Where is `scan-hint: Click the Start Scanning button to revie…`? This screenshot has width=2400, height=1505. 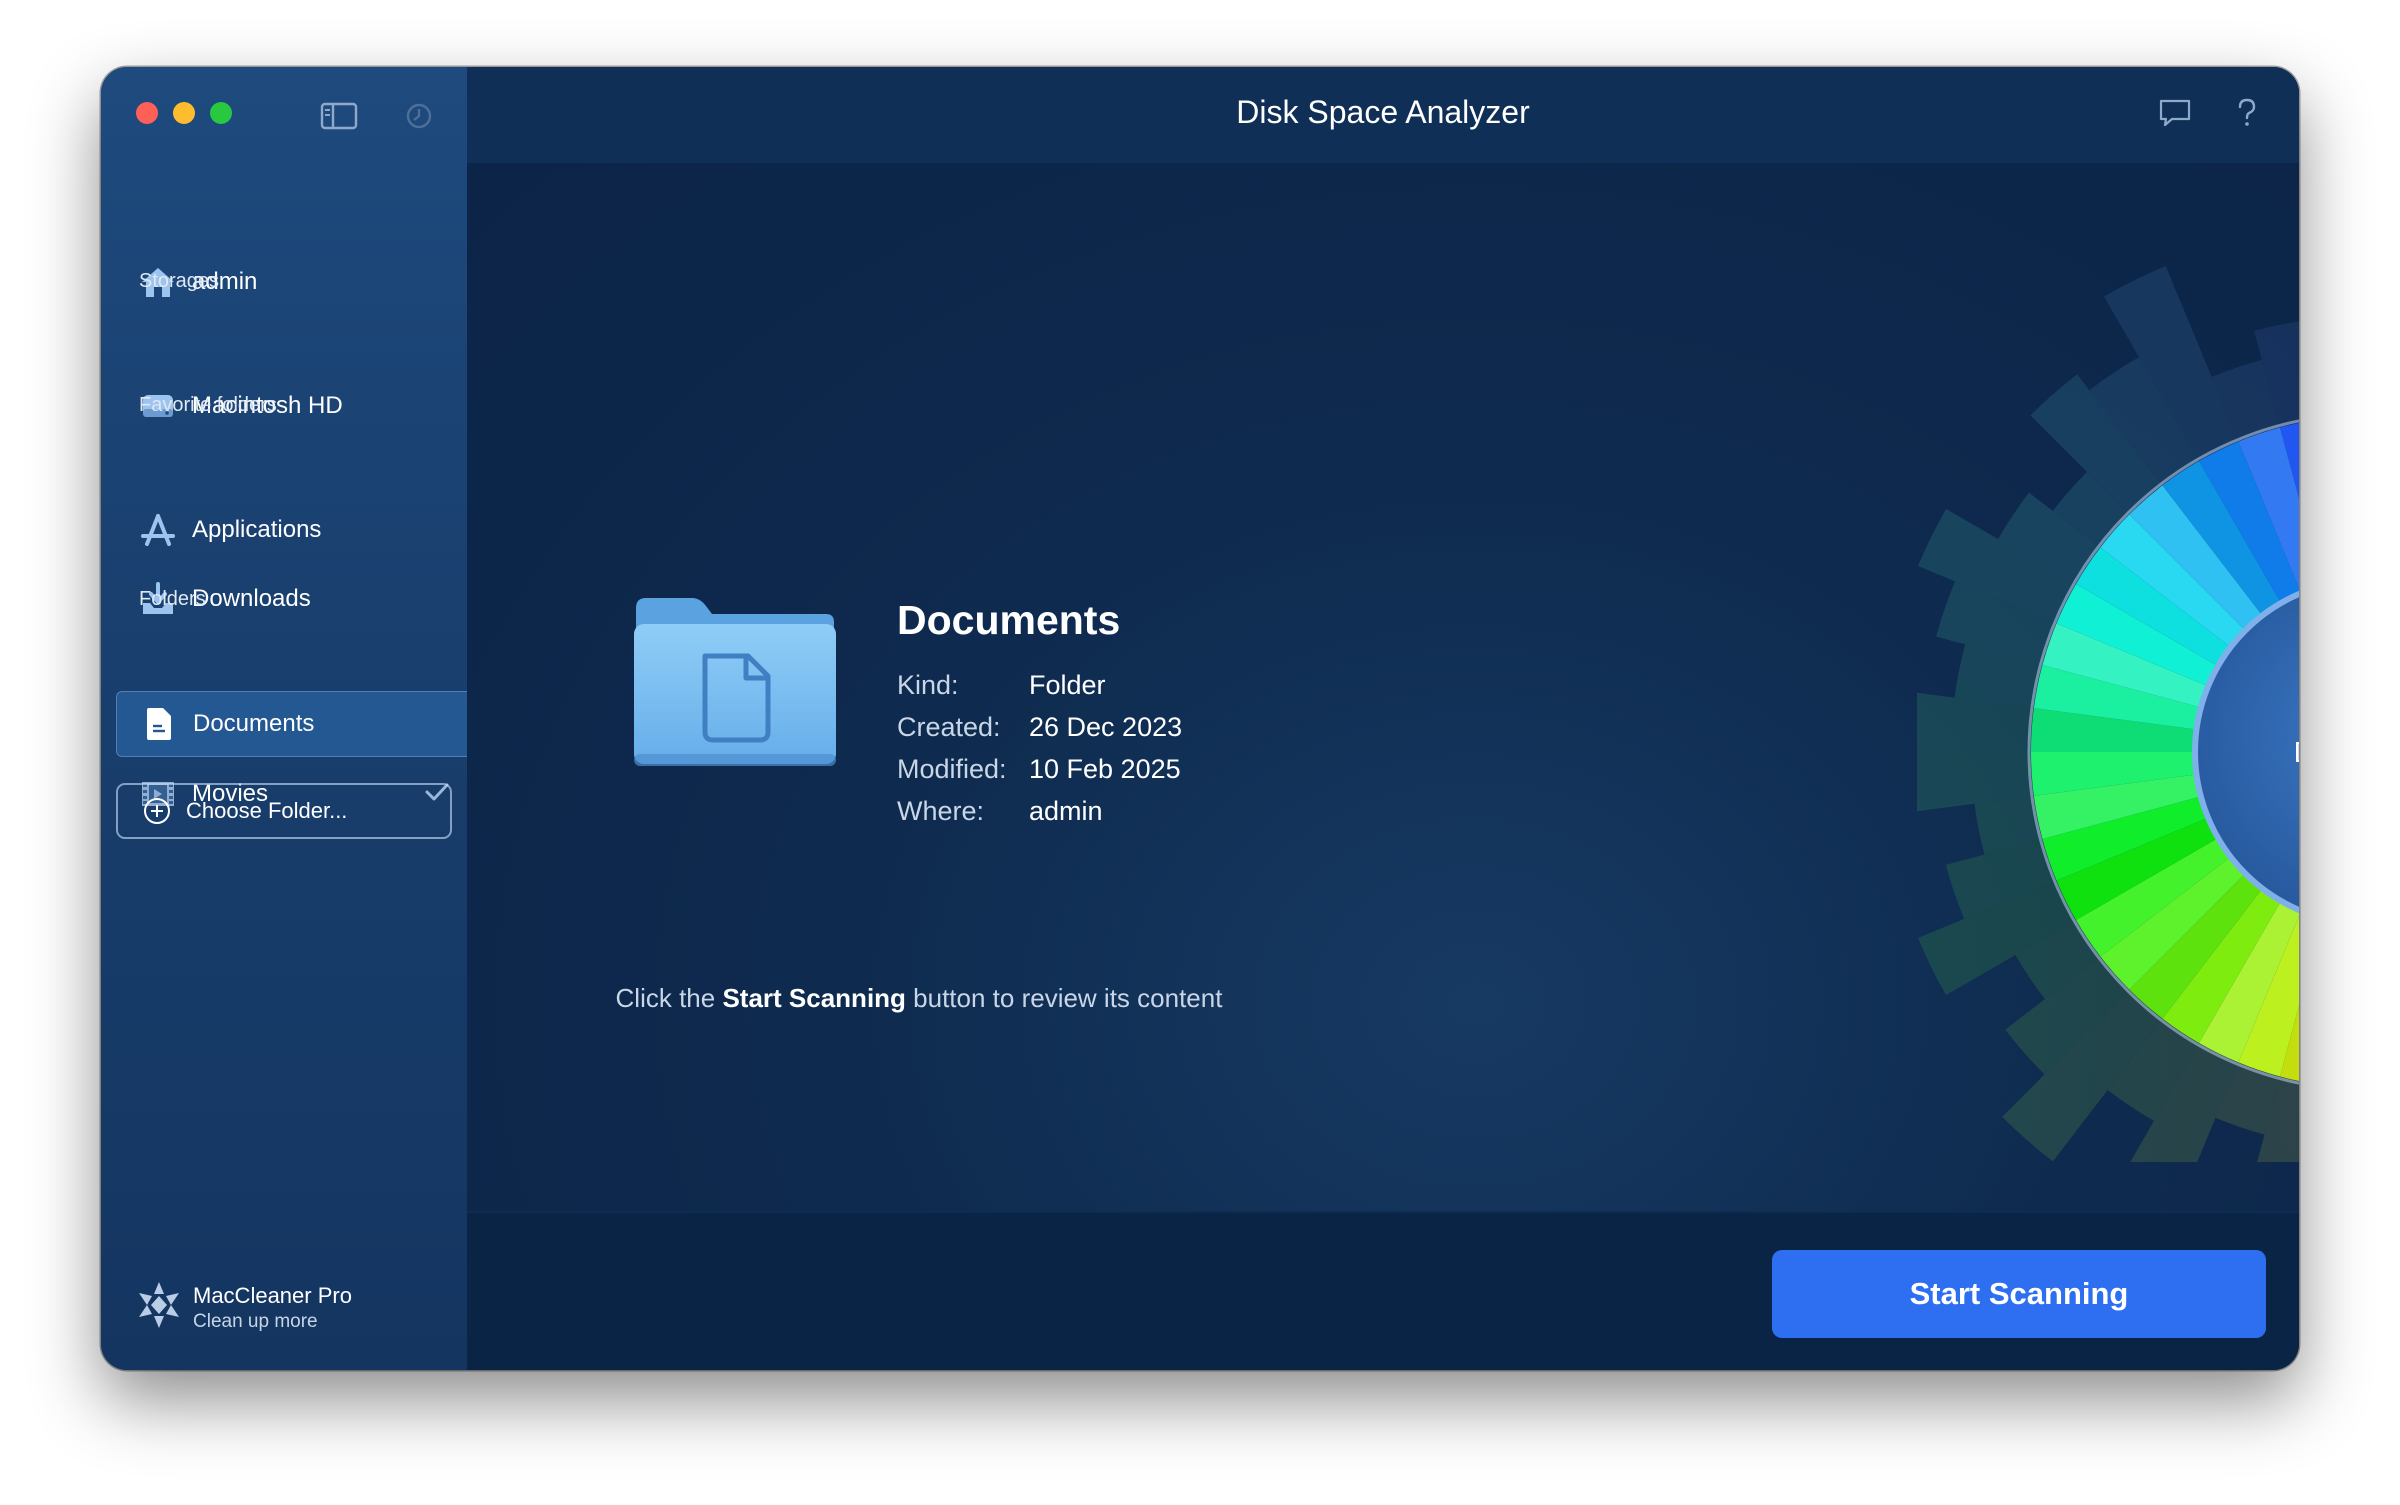 scan-hint: Click the Start Scanning button to revie… is located at coordinates (919, 998).